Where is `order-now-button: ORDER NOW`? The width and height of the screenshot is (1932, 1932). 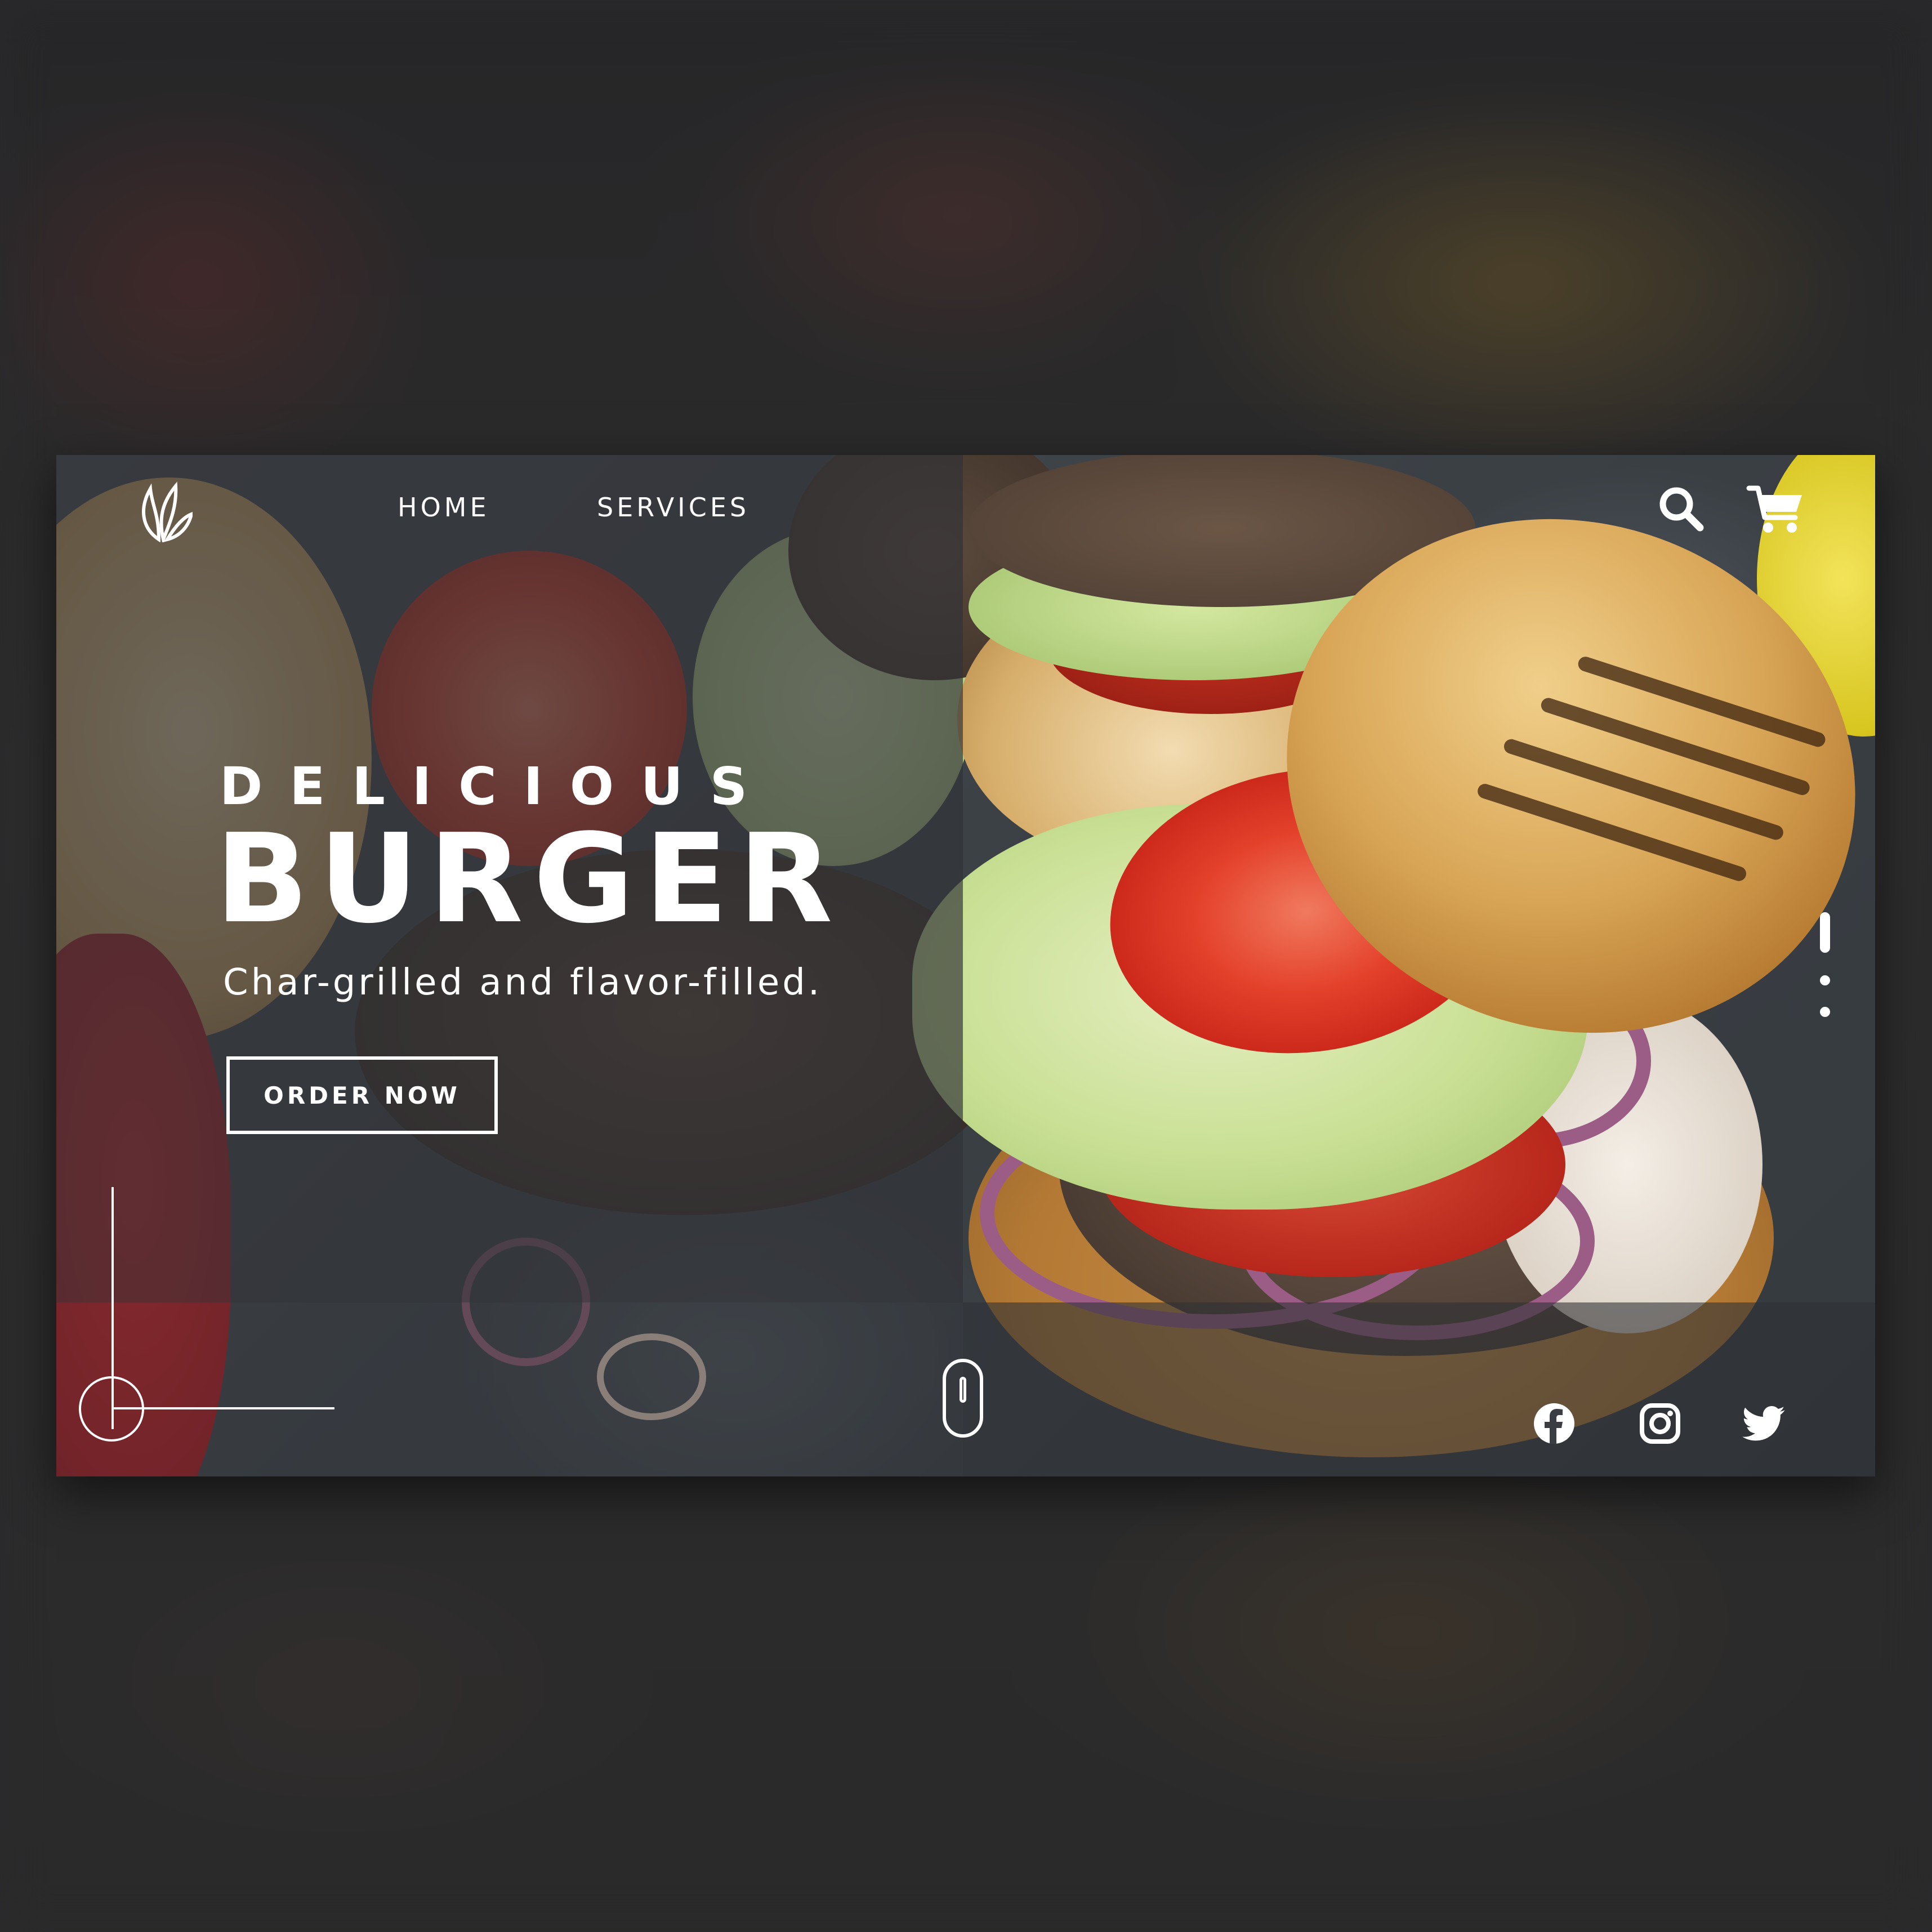 order-now-button: ORDER NOW is located at coordinates (362, 1095).